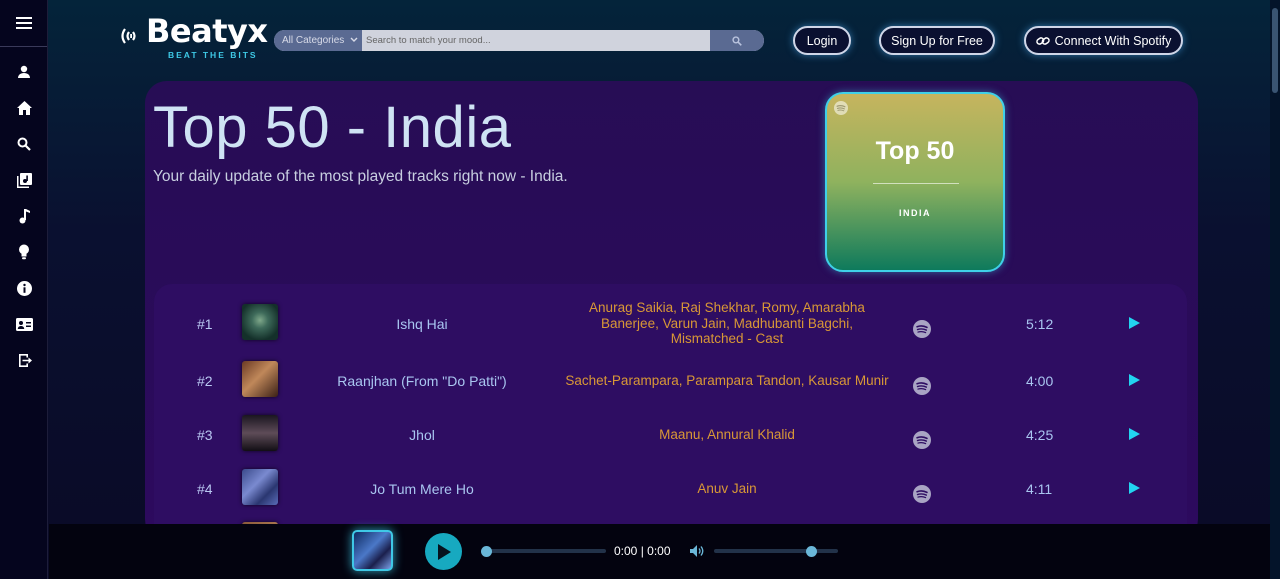  I want to click on track-artists: Anuv Jain, so click(727, 489).